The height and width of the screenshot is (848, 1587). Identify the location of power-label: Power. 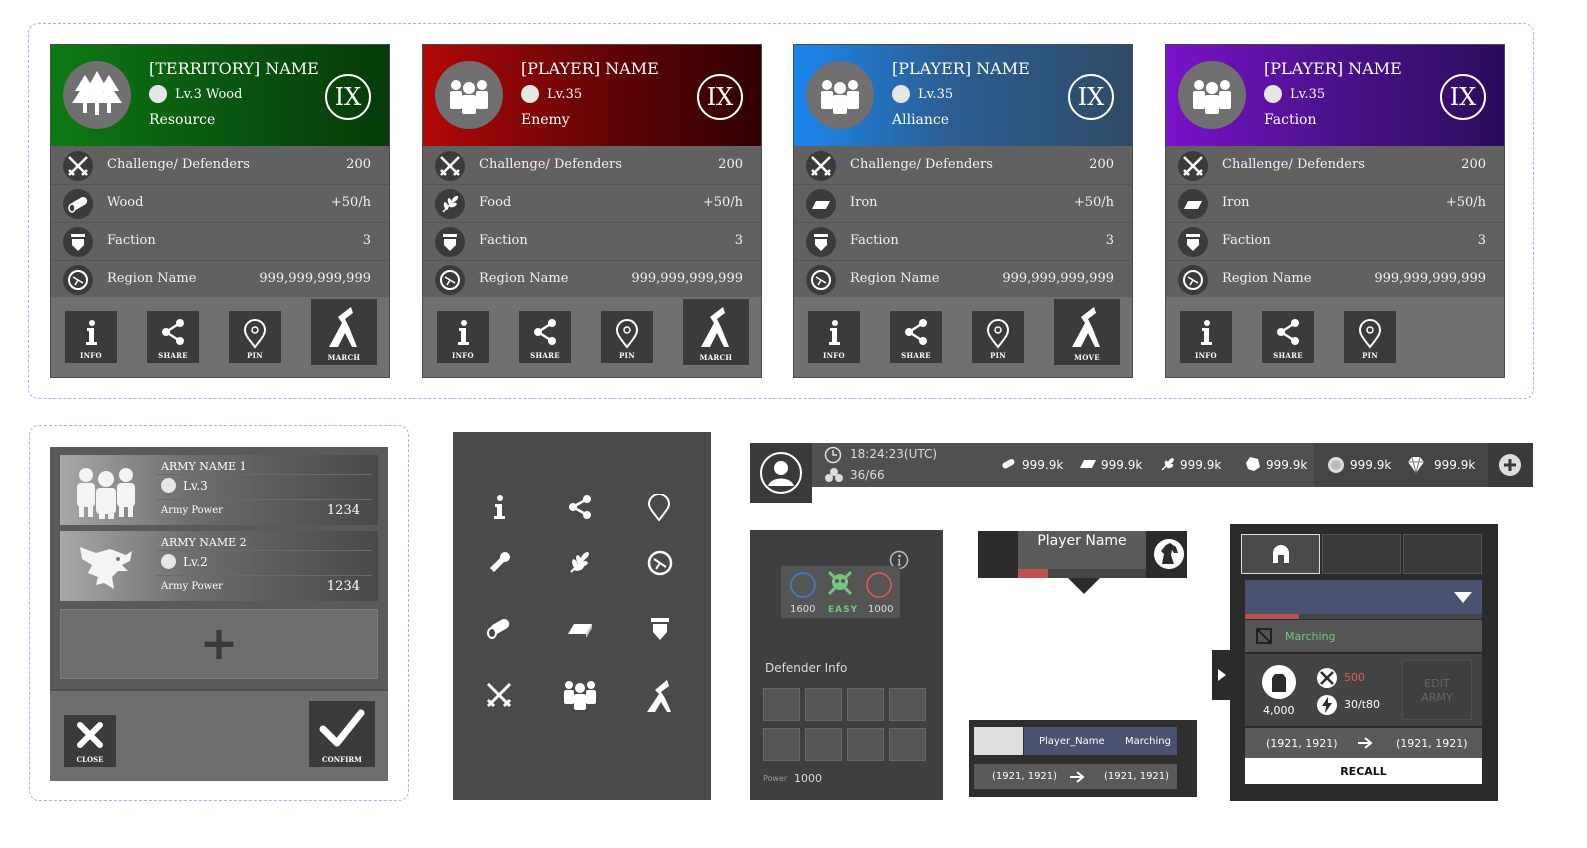
(775, 778).